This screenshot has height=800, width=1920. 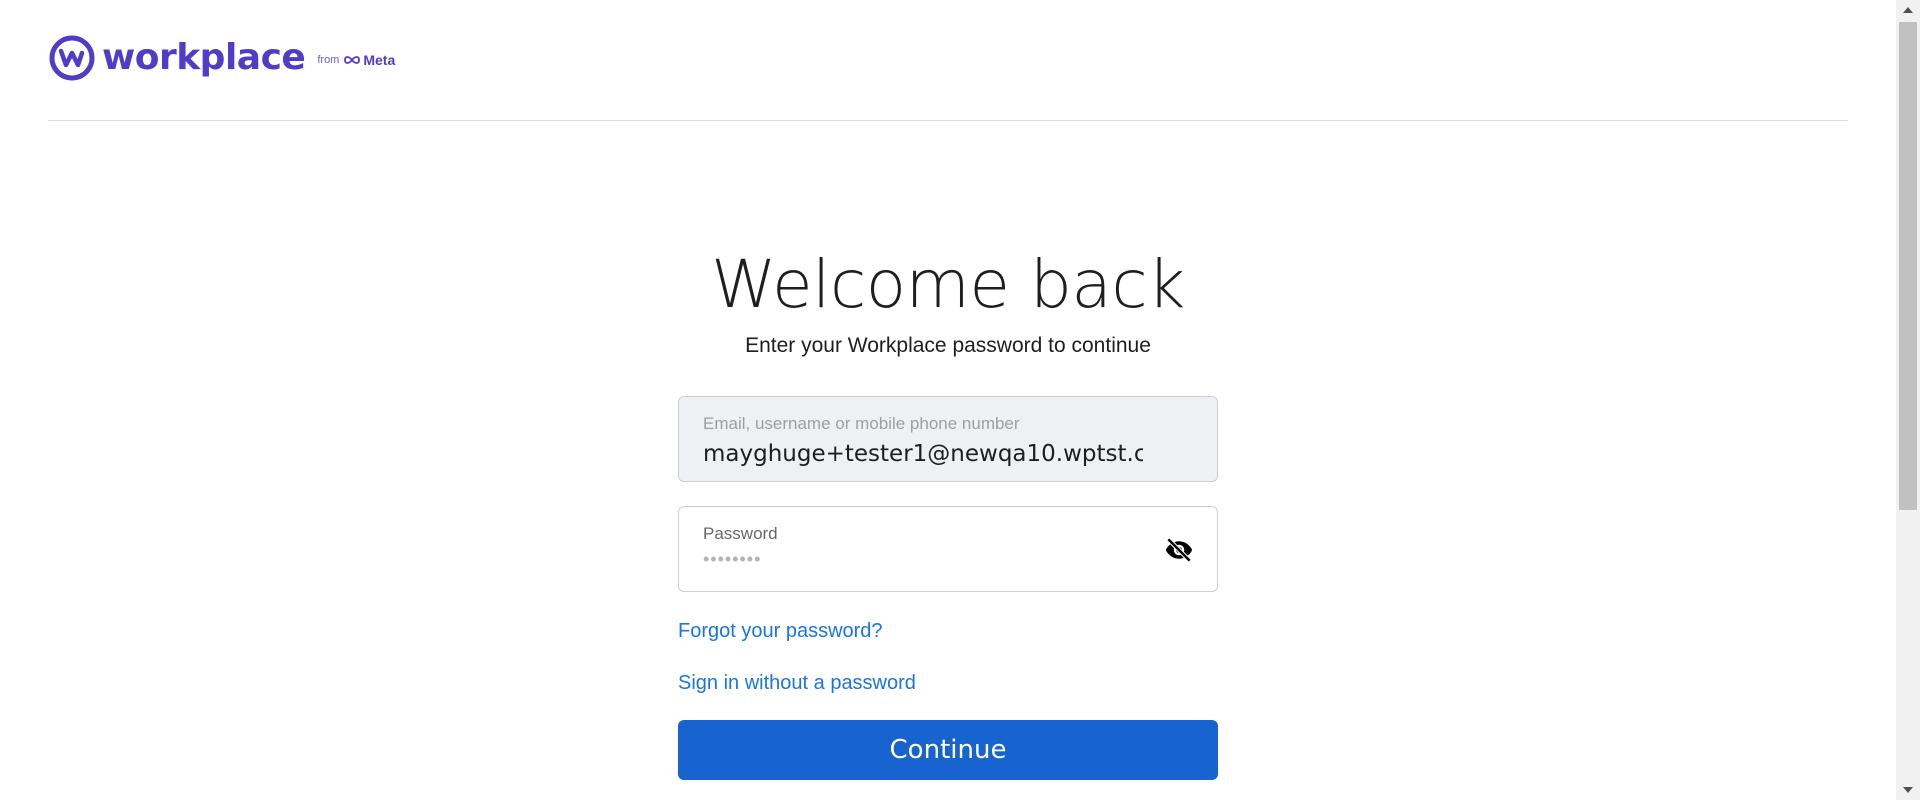 I want to click on email-input, so click(x=923, y=454).